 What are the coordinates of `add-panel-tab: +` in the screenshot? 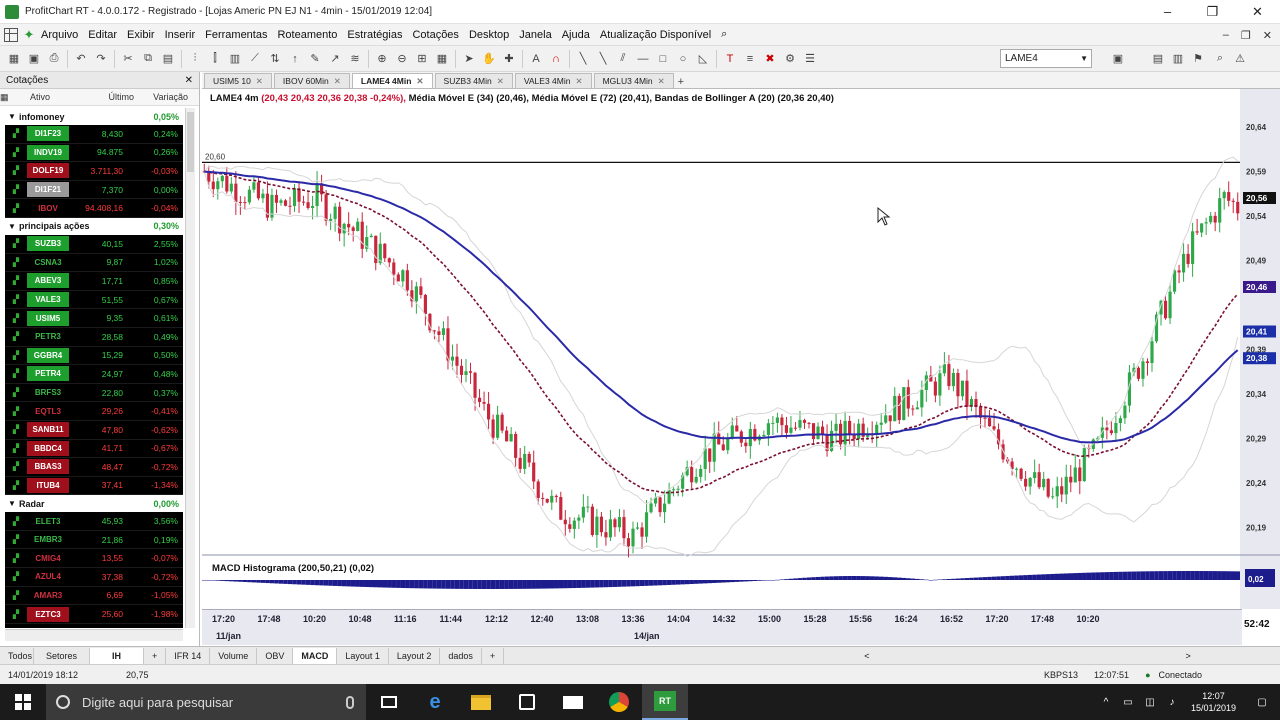 It's located at (155, 655).